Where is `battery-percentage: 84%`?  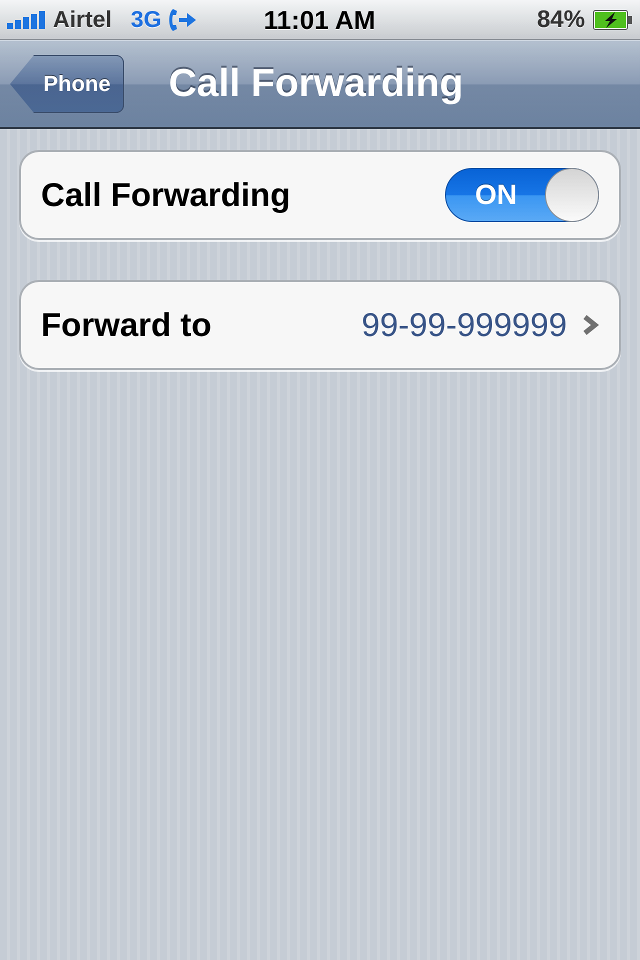
battery-percentage: 84% is located at coordinates (560, 20).